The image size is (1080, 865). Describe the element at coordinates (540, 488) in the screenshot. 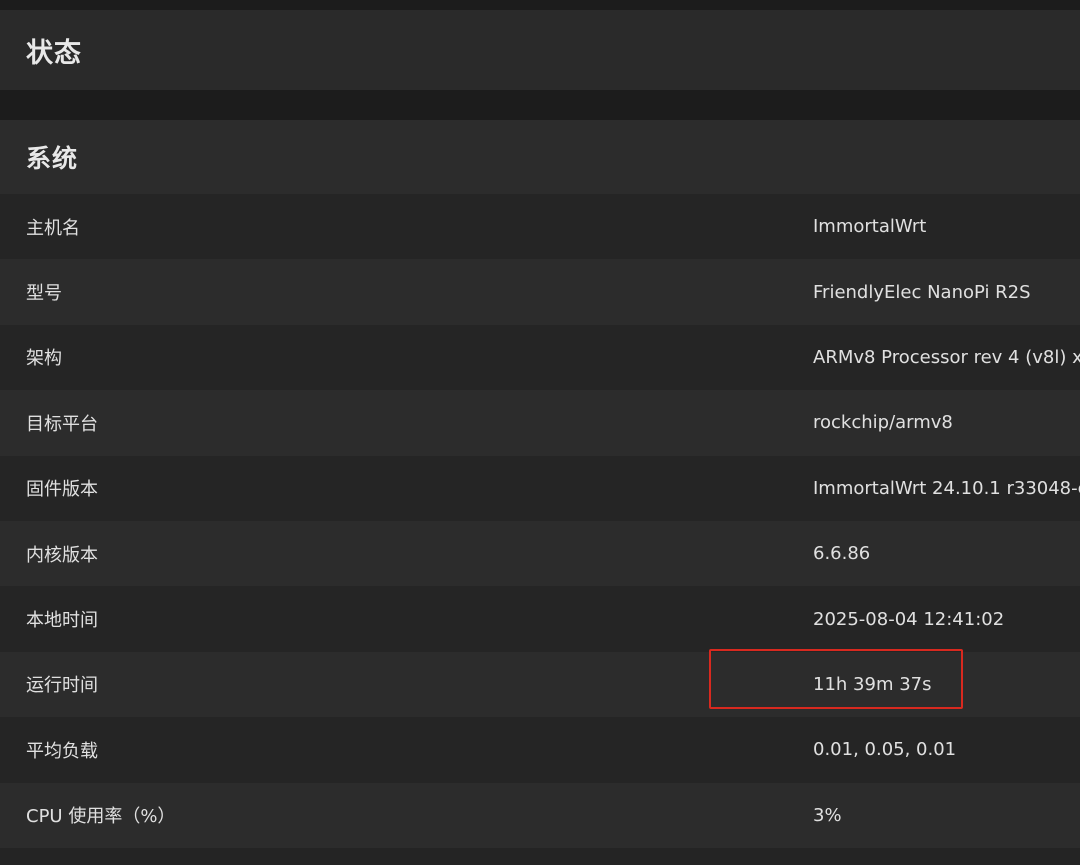

I see `table-row-firmware-version: 固件版本 ImmortalWrt 24.10.1 r33048-cc7` at that location.